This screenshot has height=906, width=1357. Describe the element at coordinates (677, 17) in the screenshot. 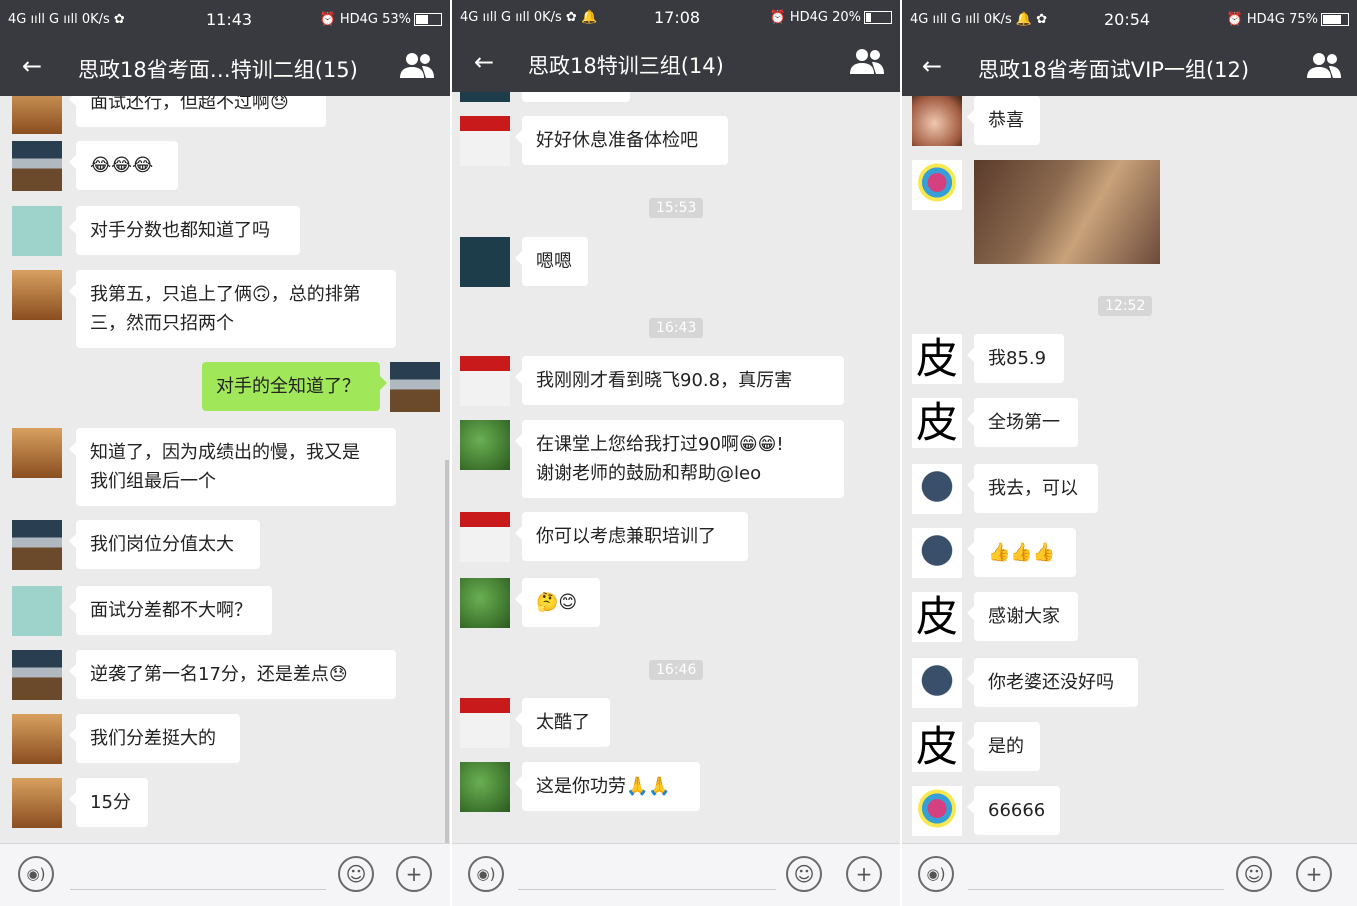

I see `status-time: 17:08` at that location.